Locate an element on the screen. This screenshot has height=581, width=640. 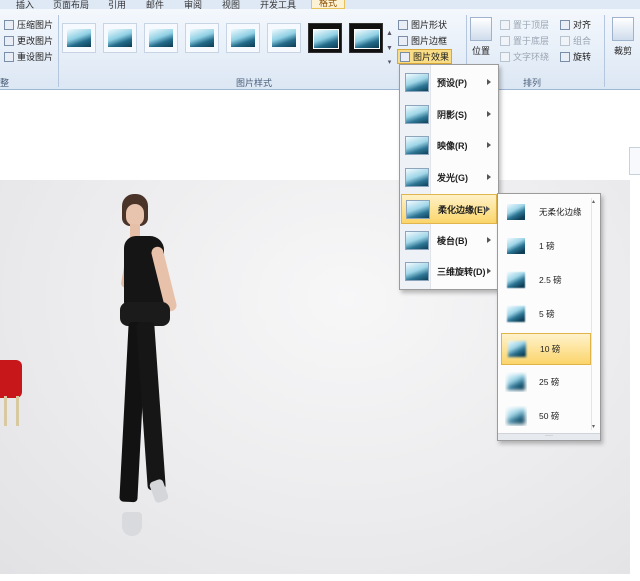
text-wrap-icon is located at coordinates (505, 56).